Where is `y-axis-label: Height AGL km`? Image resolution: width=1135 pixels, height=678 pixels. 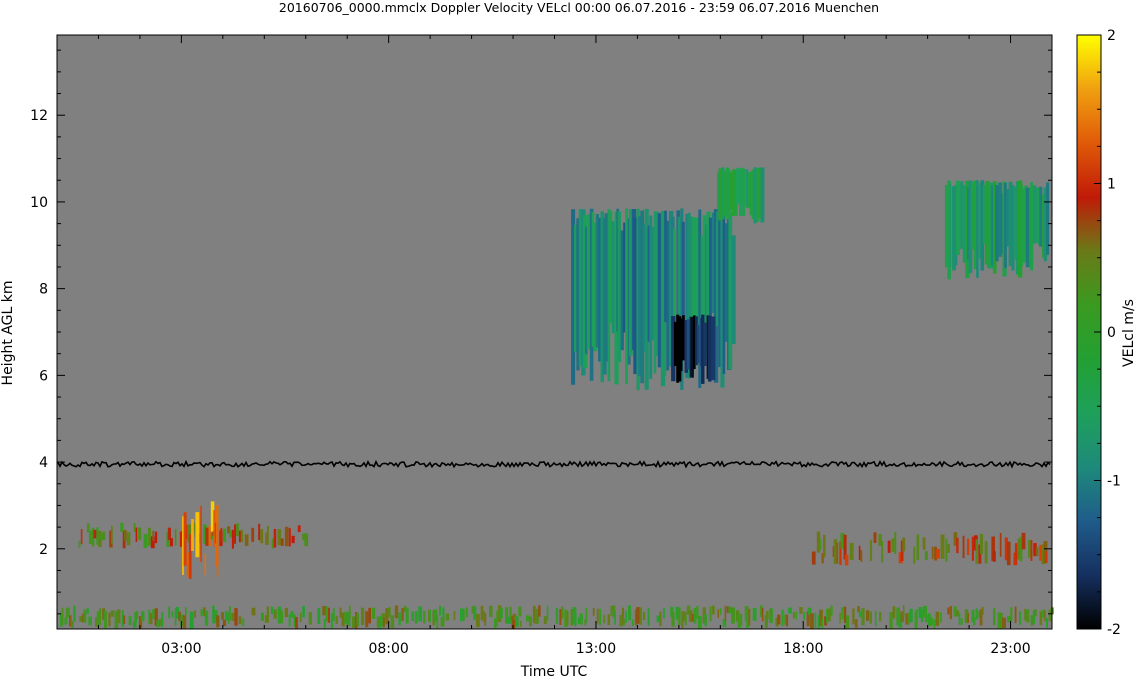
y-axis-label: Height AGL km is located at coordinates (8, 333).